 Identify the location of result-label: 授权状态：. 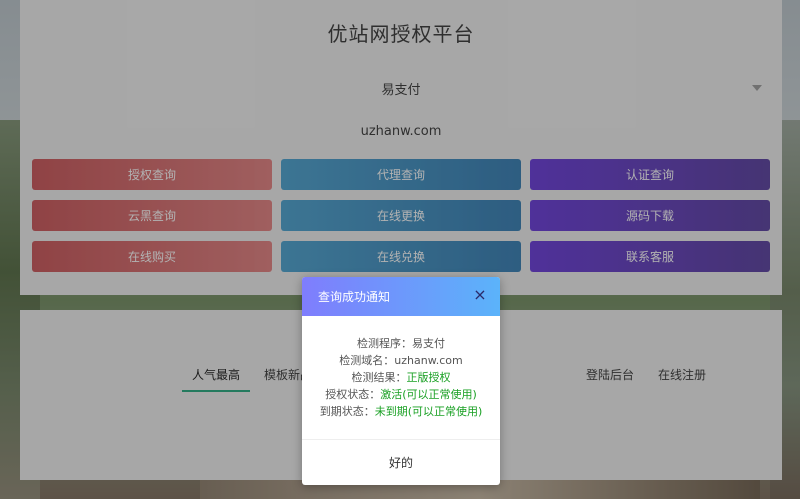
(353, 394).